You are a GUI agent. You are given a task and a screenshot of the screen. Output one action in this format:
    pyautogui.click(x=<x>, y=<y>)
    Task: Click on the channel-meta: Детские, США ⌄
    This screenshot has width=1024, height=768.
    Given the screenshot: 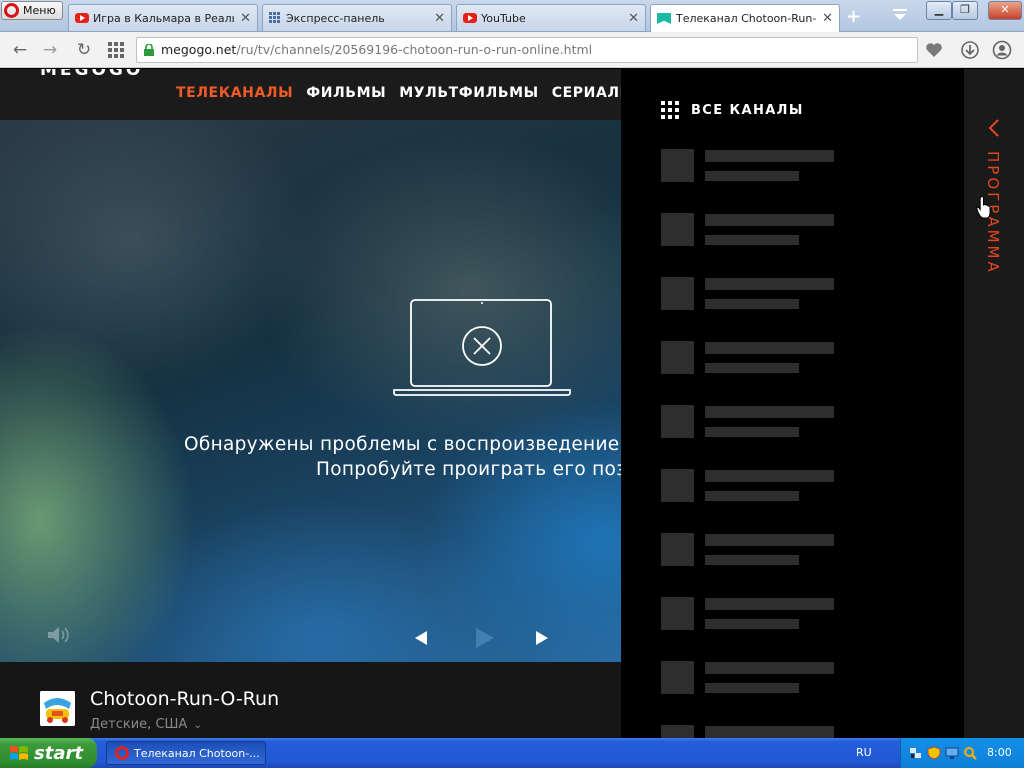 What is the action you would take?
    pyautogui.click(x=146, y=724)
    